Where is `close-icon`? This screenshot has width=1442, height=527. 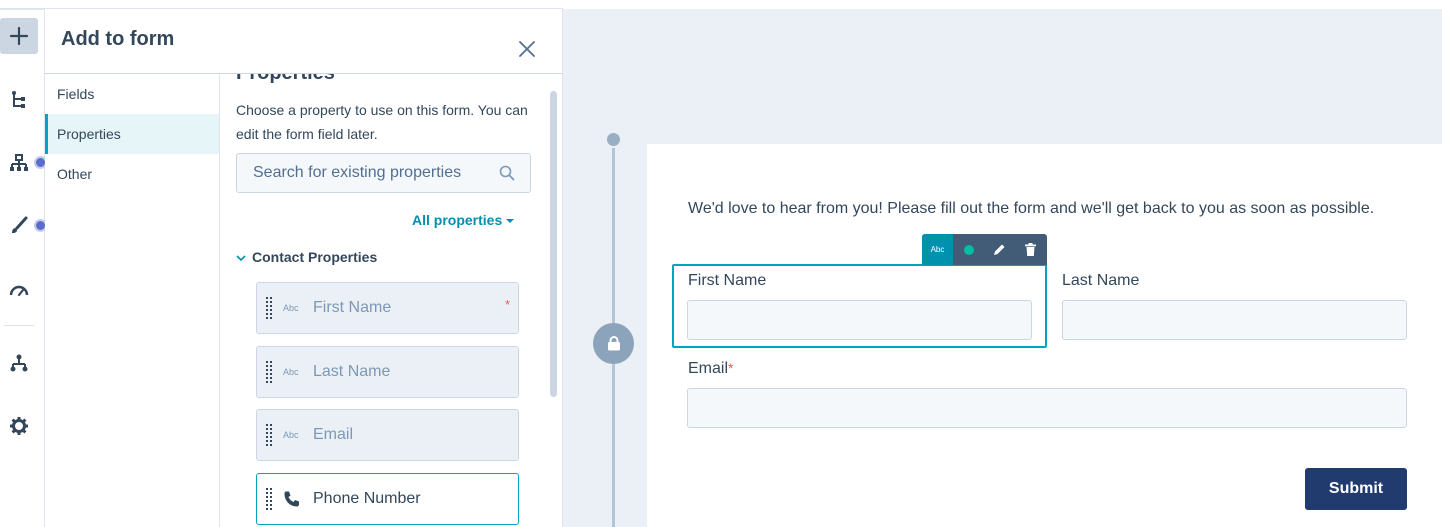 close-icon is located at coordinates (527, 49).